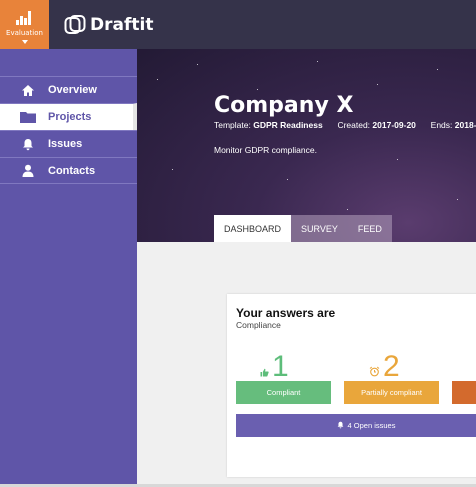  Describe the element at coordinates (391, 366) in the screenshot. I see `partial-count: 2` at that location.